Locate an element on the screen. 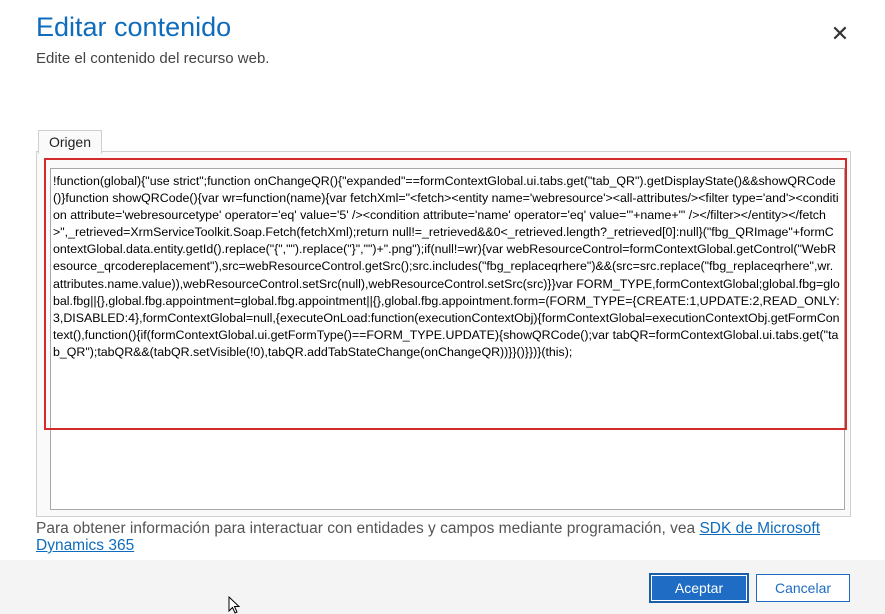 The height and width of the screenshot is (614, 885). close-button: ✕ is located at coordinates (840, 34).